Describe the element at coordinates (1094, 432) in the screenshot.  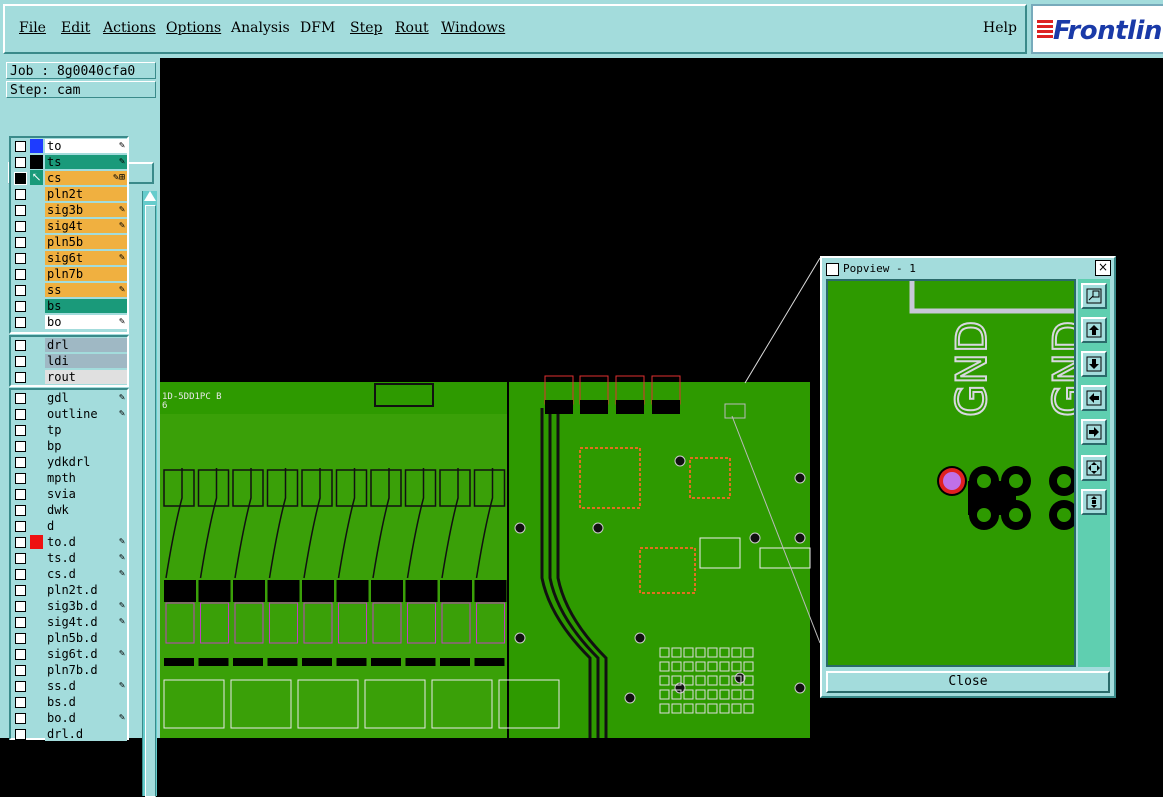
I see `pan-right-button` at that location.